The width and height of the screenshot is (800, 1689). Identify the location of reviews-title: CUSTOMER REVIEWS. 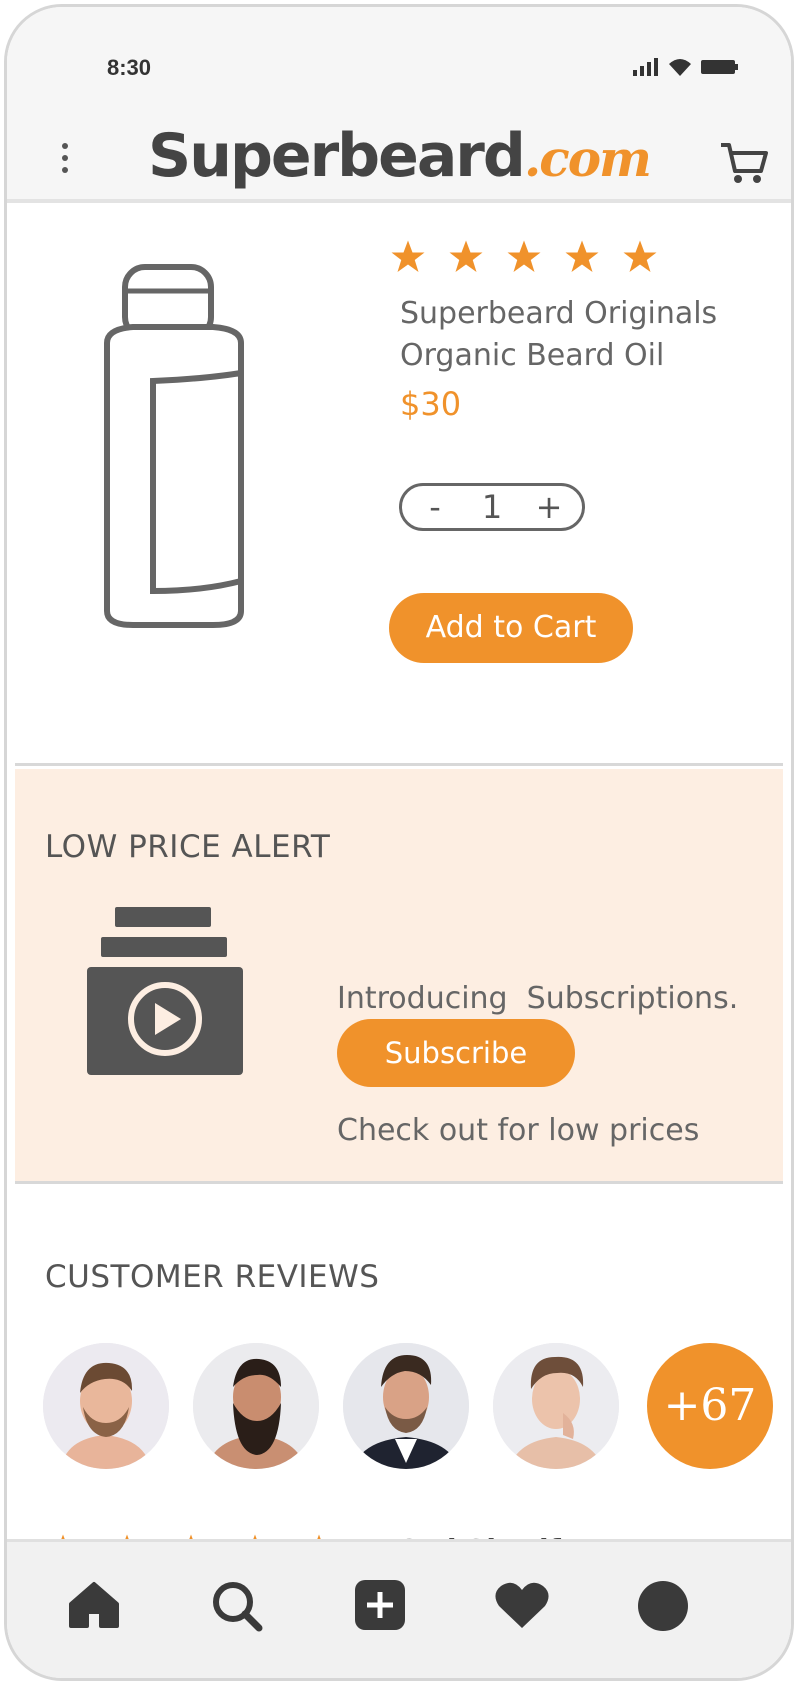
(212, 1277).